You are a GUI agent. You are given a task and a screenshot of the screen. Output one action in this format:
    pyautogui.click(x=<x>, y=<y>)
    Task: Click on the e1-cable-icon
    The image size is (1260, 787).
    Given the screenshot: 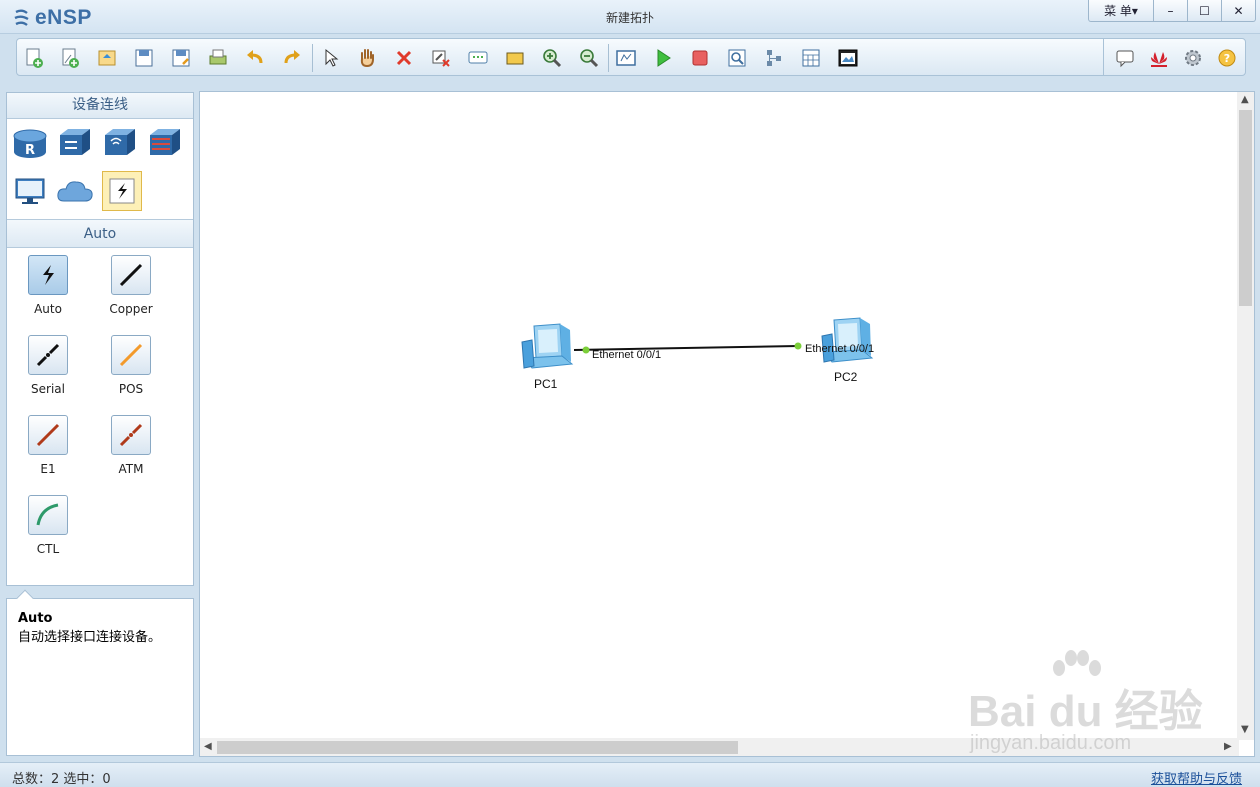 What is the action you would take?
    pyautogui.click(x=48, y=435)
    